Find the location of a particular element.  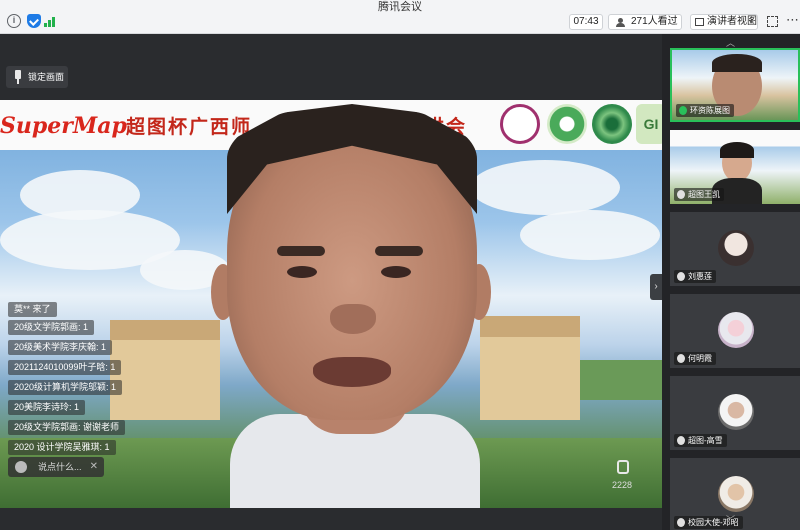

participant-tile: 何明霞 is located at coordinates (735, 331).